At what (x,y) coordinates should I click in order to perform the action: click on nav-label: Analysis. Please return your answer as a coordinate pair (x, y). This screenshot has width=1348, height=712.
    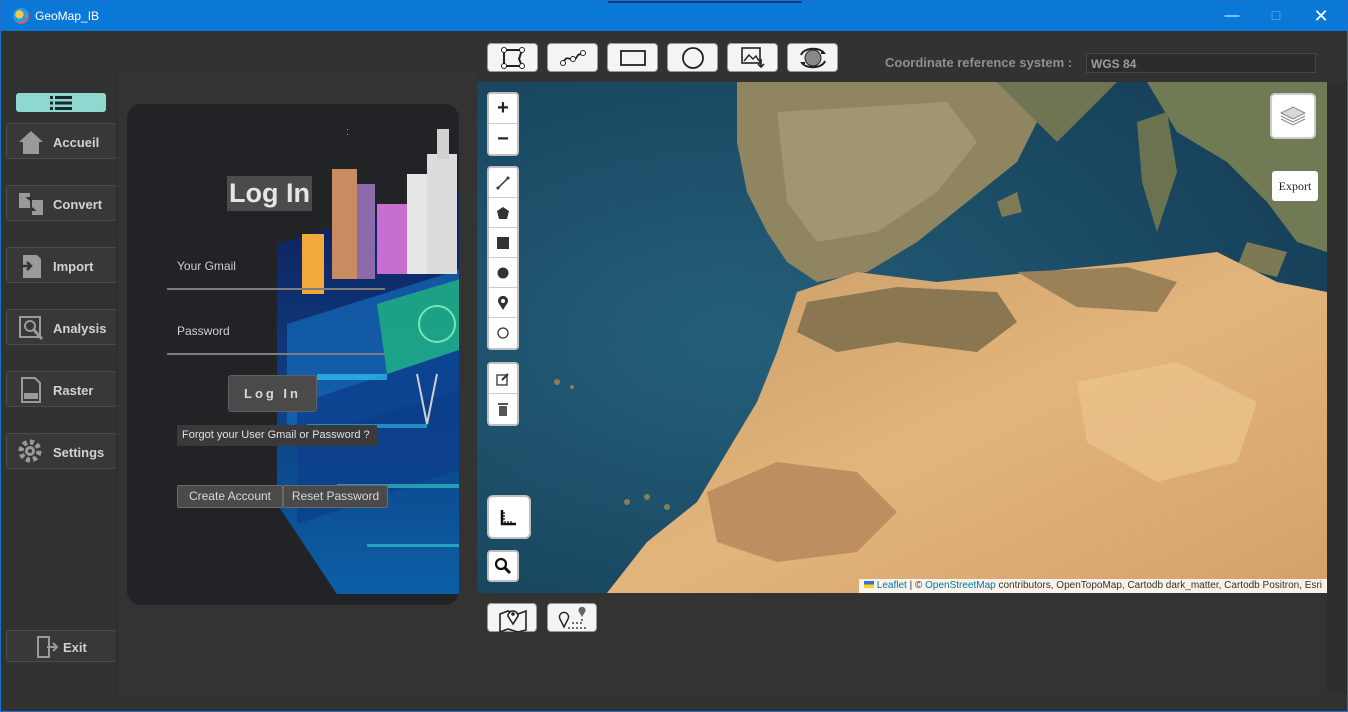
    Looking at the image, I should click on (80, 328).